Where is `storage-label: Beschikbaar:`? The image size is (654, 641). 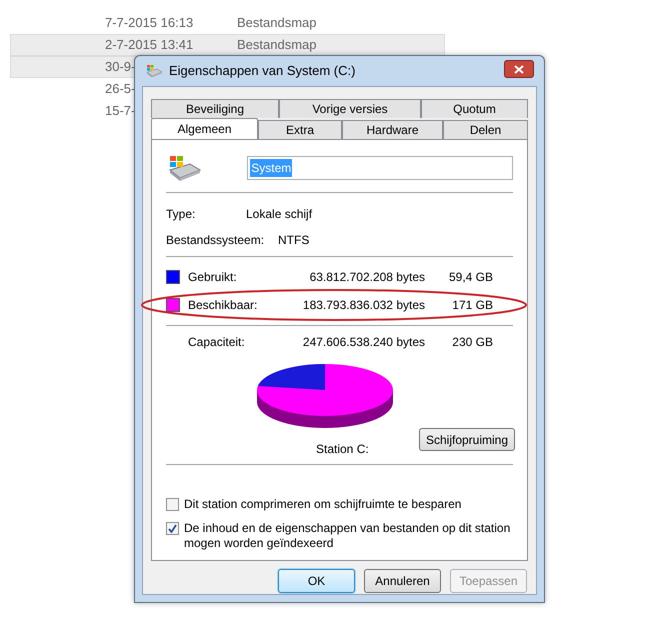 storage-label: Beschikbaar: is located at coordinates (223, 305).